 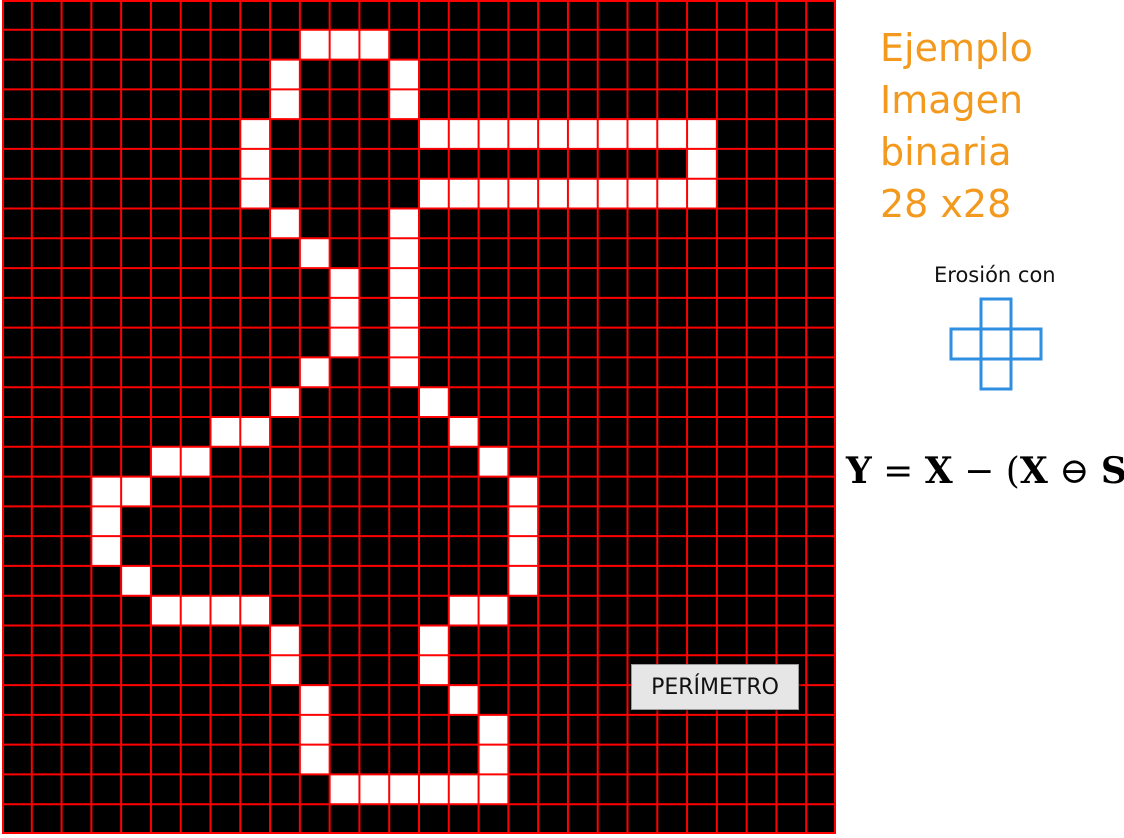 I want to click on formula-x-inner: X, so click(x=1033, y=471).